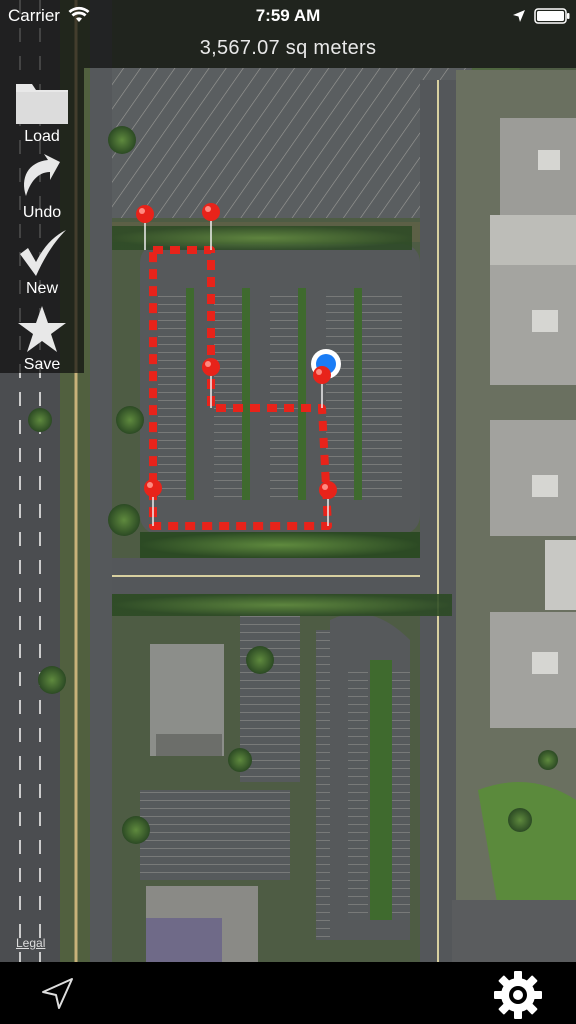 The width and height of the screenshot is (576, 1024). I want to click on save-button: Save, so click(42, 338).